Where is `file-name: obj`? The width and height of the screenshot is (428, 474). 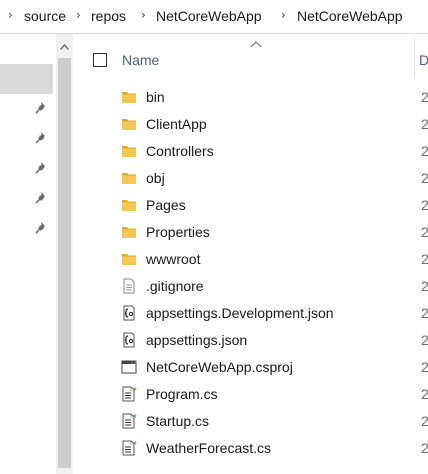
file-name: obj is located at coordinates (155, 178).